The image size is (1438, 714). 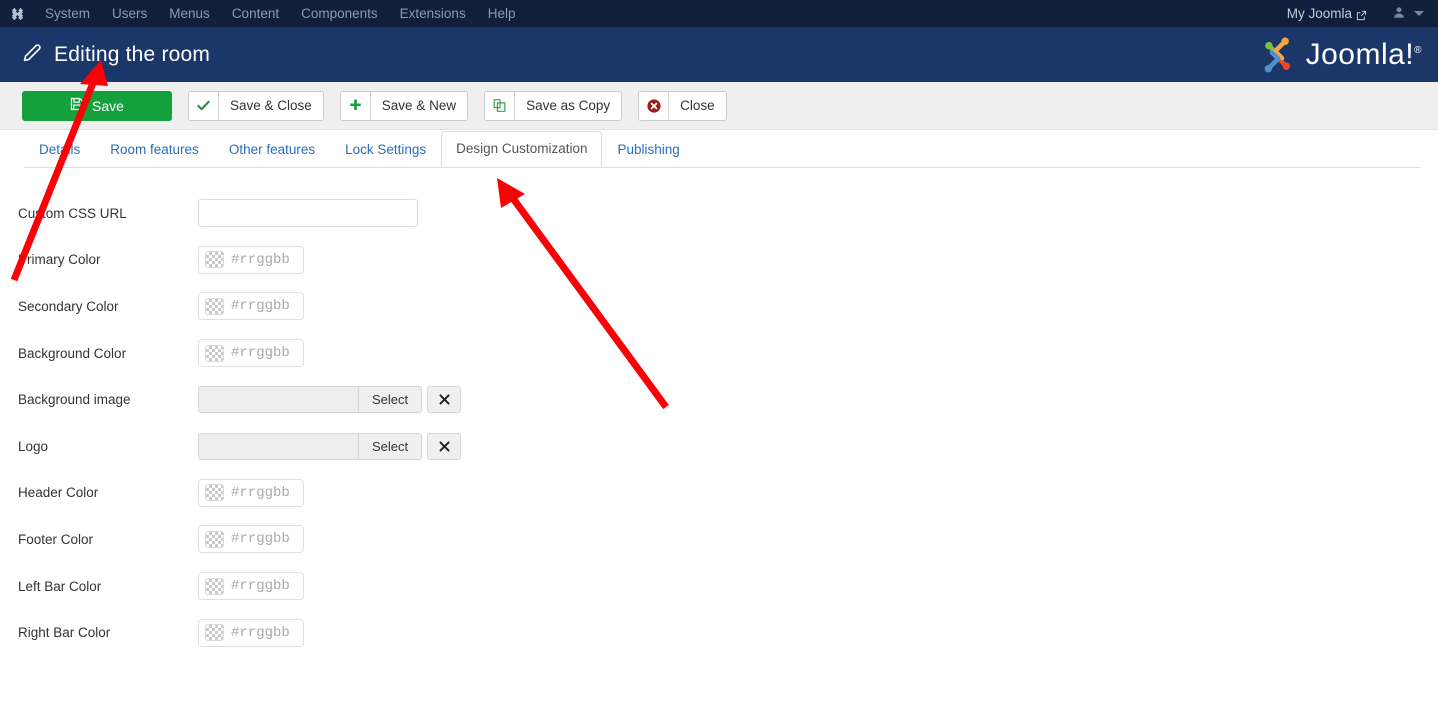 I want to click on logo-filefield: Select, so click(x=330, y=446).